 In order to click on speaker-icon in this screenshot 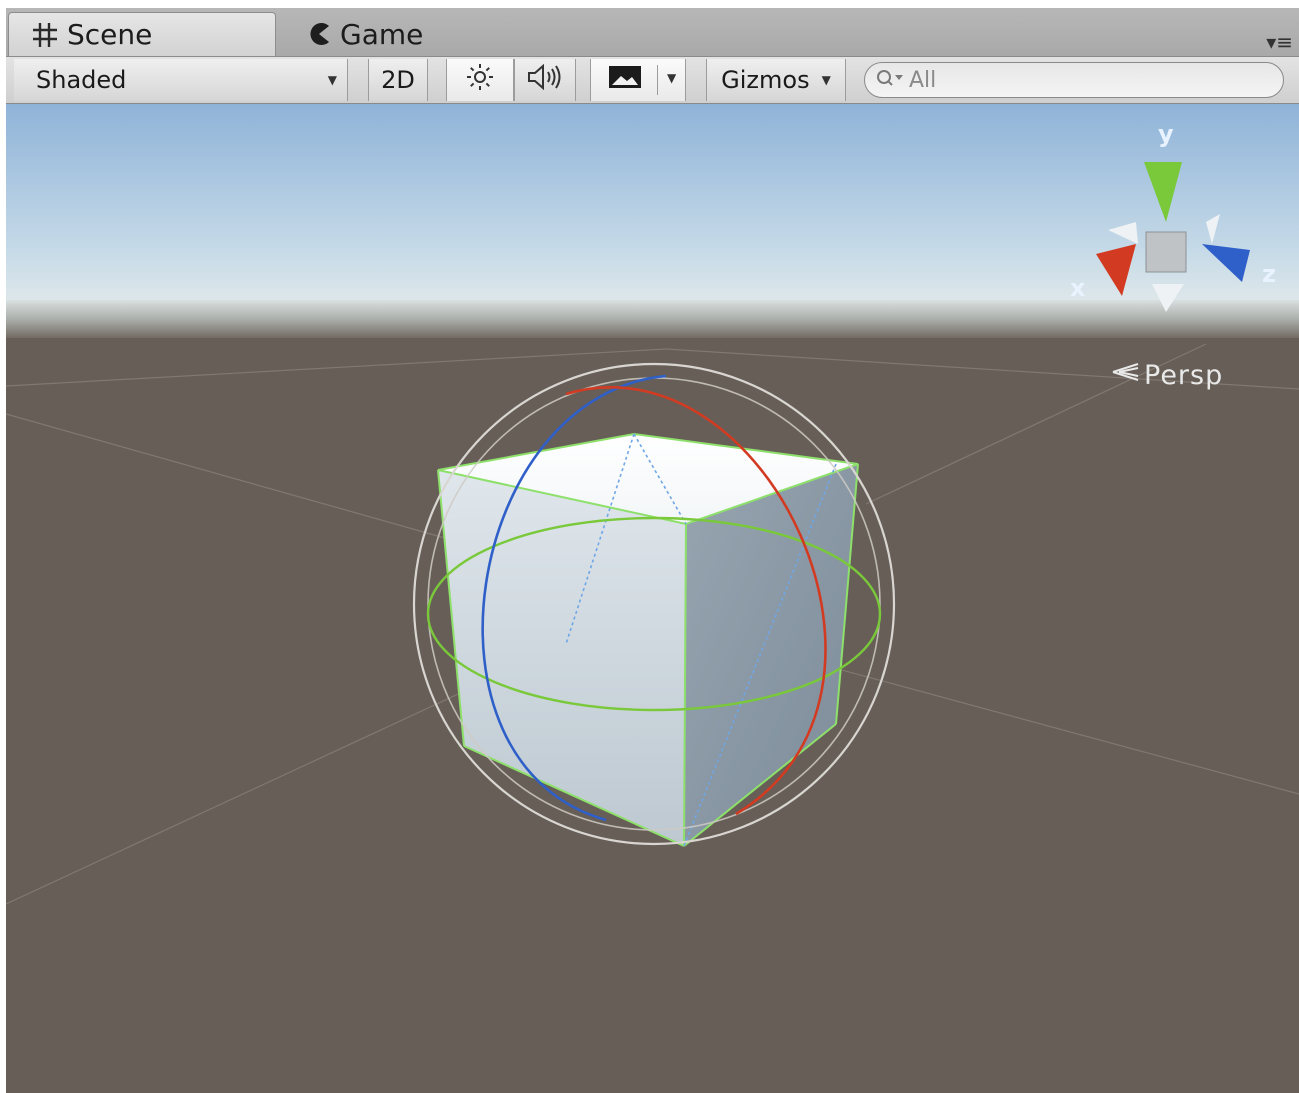, I will do `click(545, 80)`.